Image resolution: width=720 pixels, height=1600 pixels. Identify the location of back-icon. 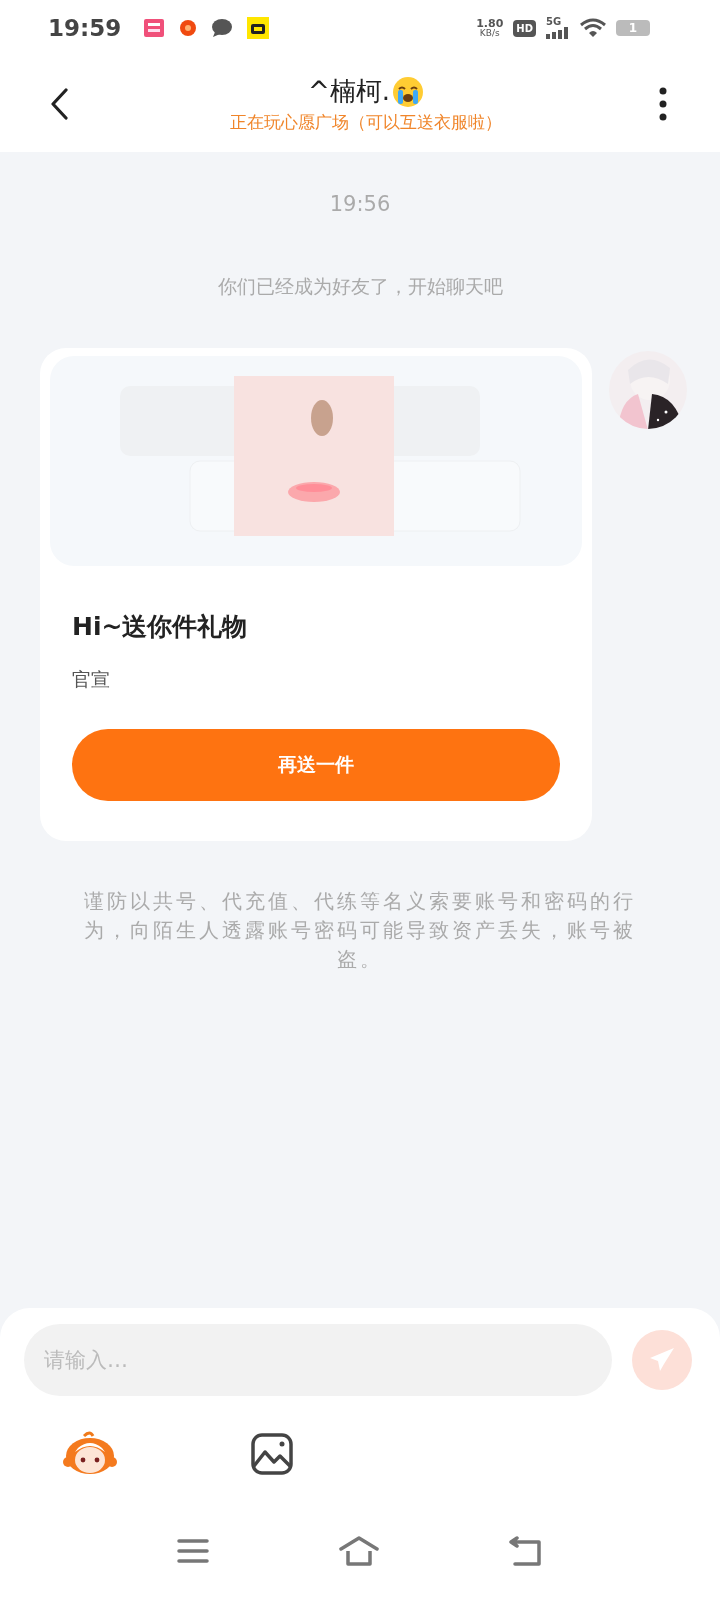
(59, 104).